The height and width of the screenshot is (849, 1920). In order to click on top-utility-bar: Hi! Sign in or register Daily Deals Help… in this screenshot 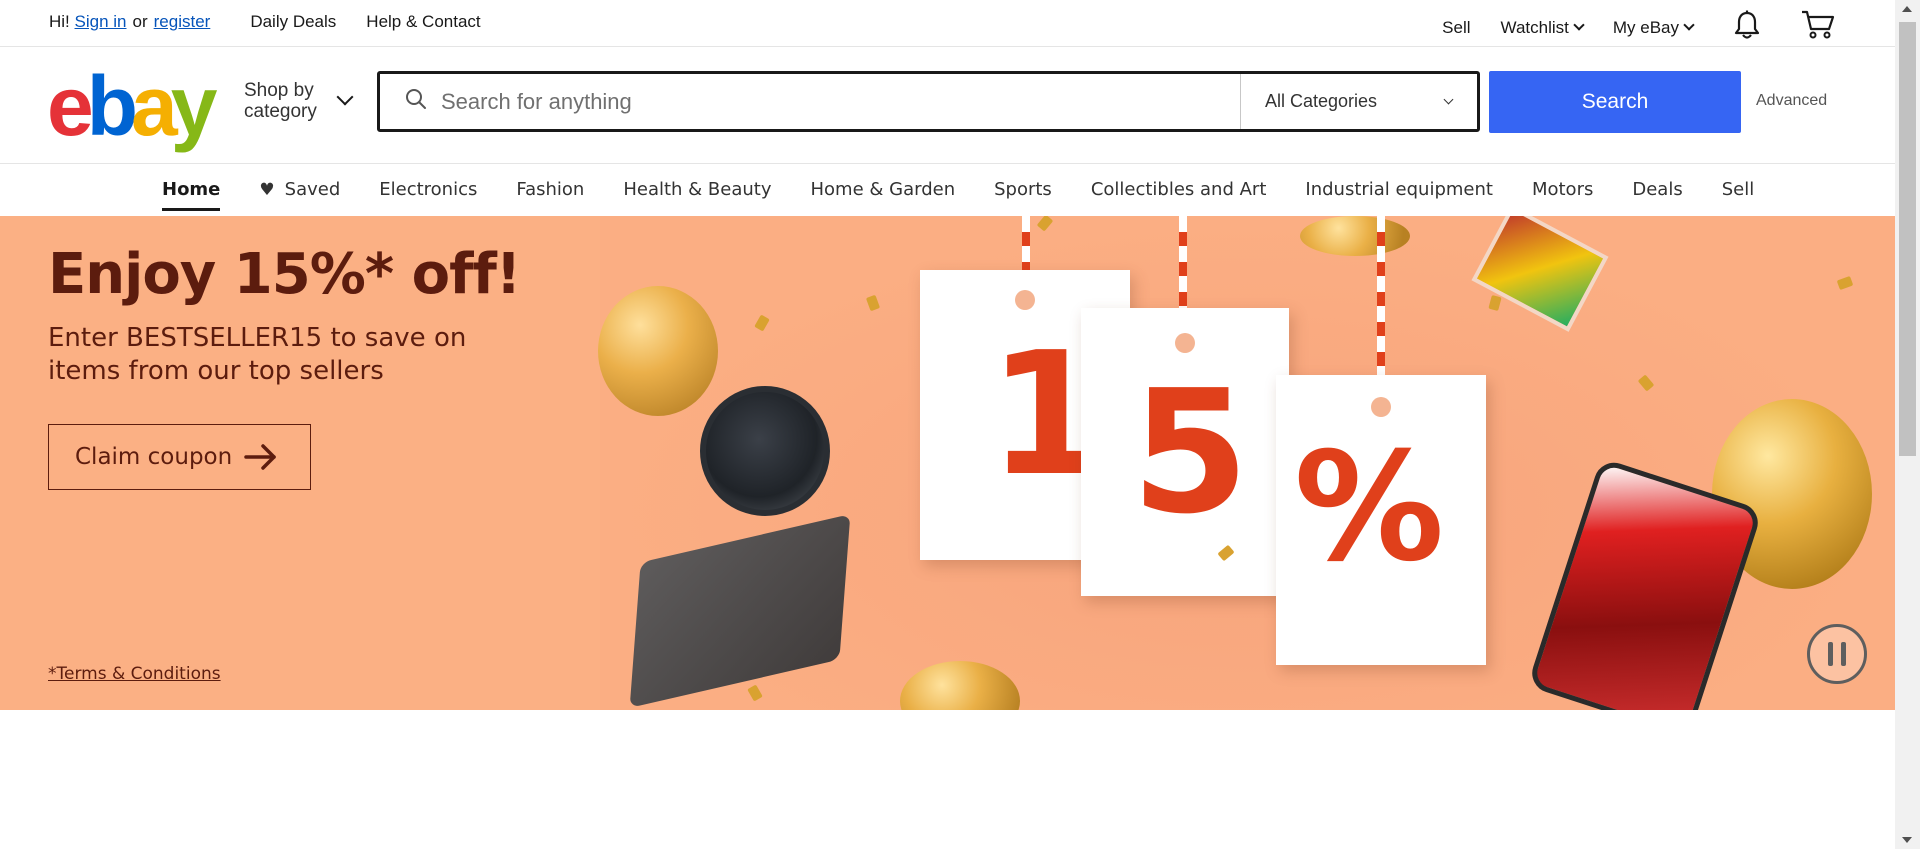, I will do `click(947, 23)`.